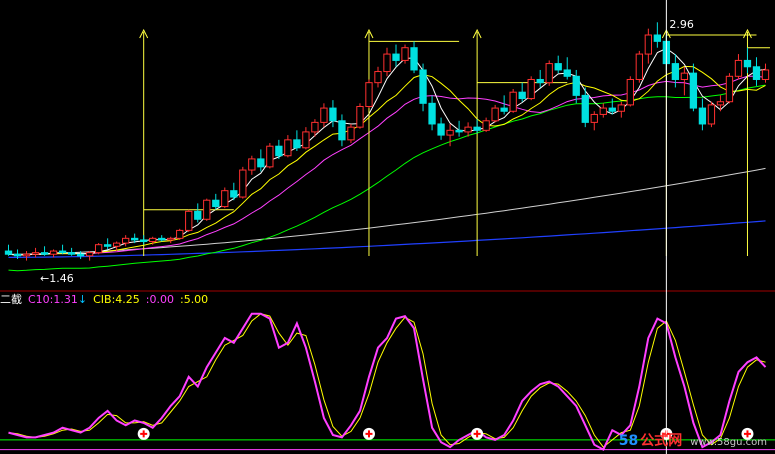 This screenshot has height=454, width=775. Describe the element at coordinates (661, 441) in the screenshot. I see `watermark-cn: 公式网` at that location.